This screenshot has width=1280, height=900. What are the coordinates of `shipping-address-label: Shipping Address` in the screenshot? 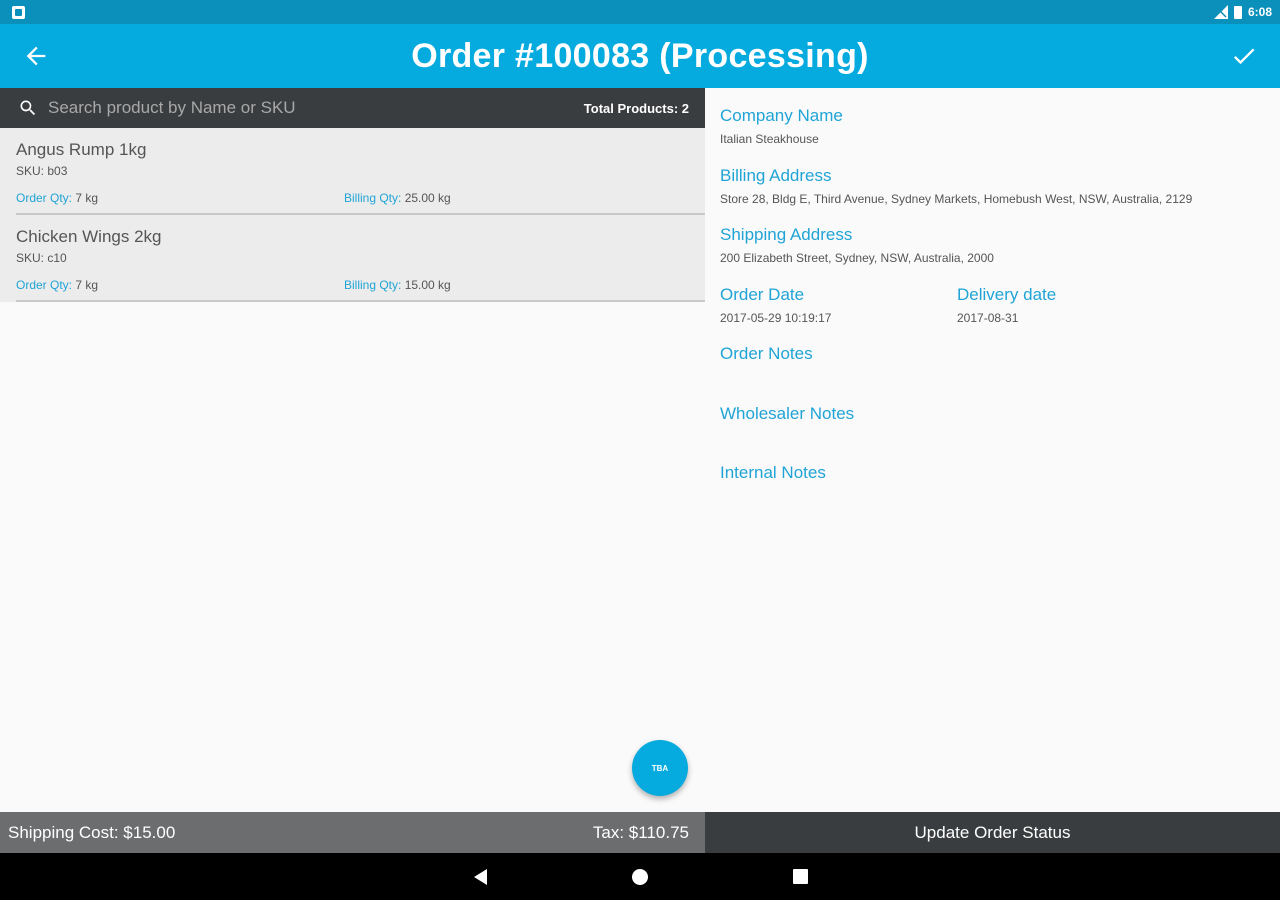 It's located at (786, 234).